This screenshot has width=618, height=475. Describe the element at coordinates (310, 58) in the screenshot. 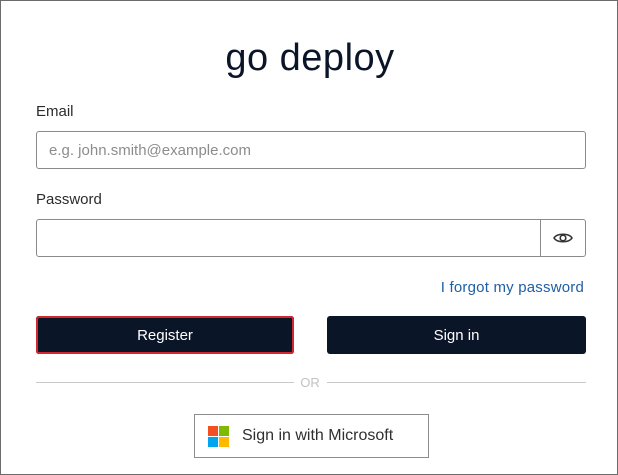

I see `app-title: go deploy` at that location.